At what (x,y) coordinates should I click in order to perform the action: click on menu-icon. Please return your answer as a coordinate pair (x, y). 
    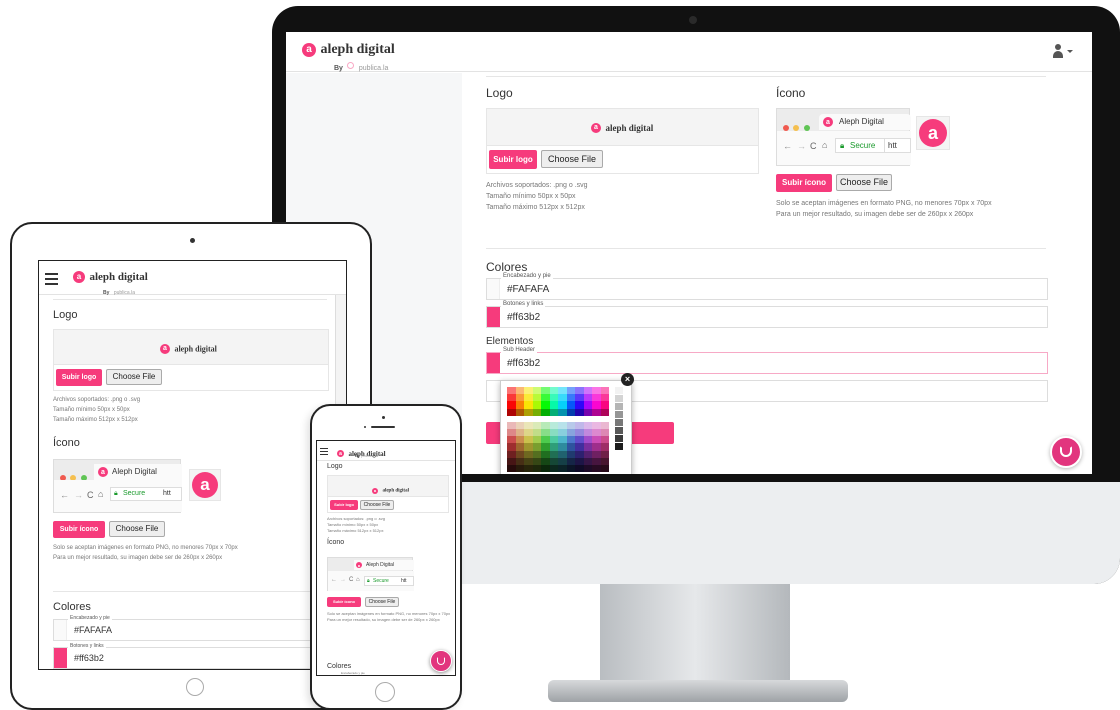
    Looking at the image, I should click on (51, 280).